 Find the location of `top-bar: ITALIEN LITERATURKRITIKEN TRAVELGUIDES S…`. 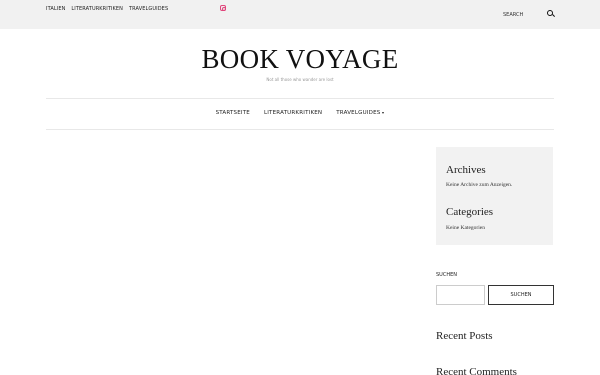

top-bar: ITALIEN LITERATURKRITIKEN TRAVELGUIDES S… is located at coordinates (300, 14).